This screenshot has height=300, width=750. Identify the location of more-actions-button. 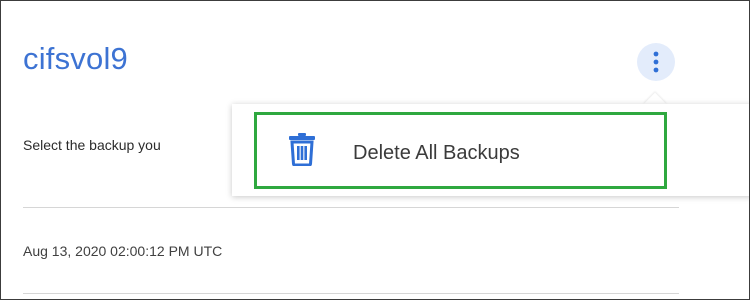
(656, 62).